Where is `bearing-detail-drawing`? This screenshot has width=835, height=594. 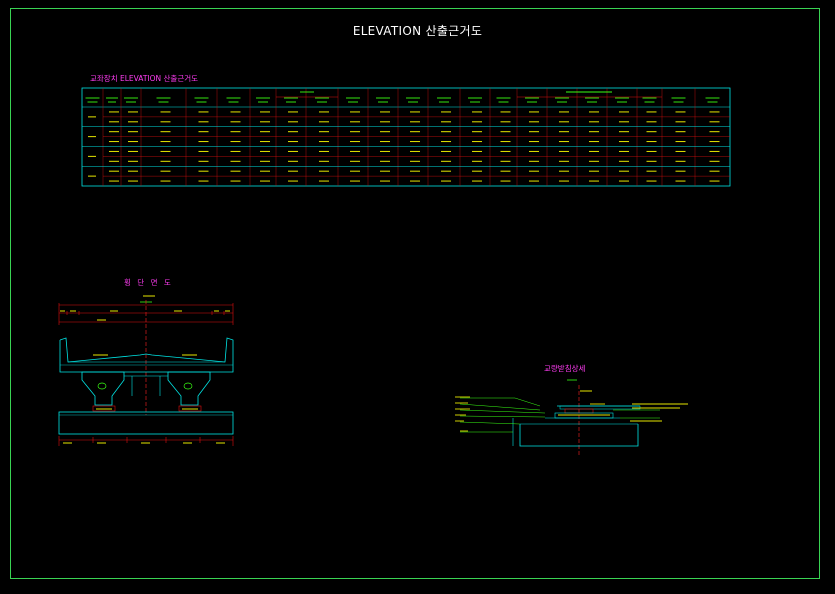 bearing-detail-drawing is located at coordinates (571, 418).